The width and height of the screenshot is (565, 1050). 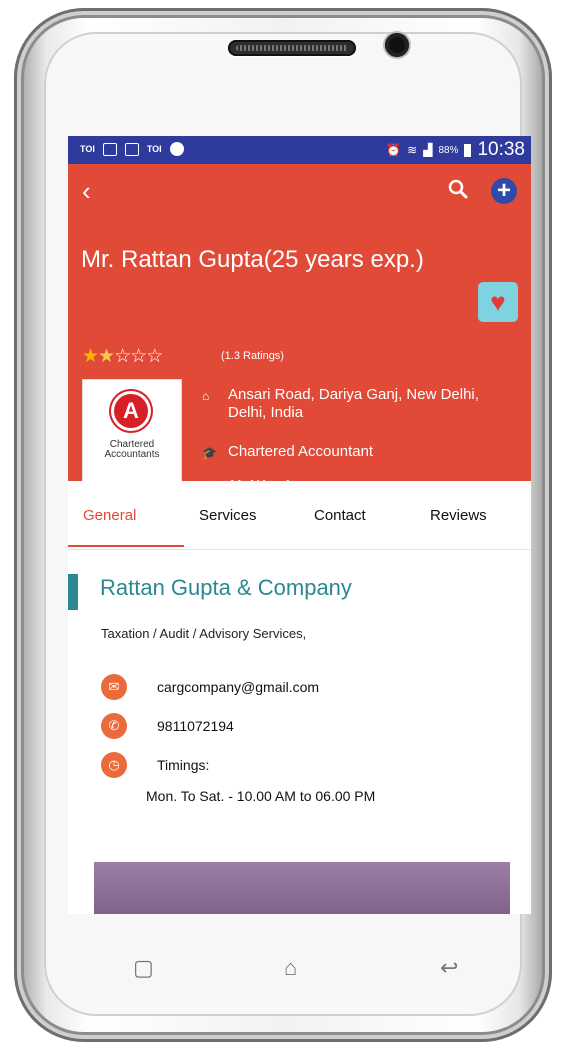 What do you see at coordinates (228, 515) in the screenshot?
I see `tab-services: Services` at bounding box center [228, 515].